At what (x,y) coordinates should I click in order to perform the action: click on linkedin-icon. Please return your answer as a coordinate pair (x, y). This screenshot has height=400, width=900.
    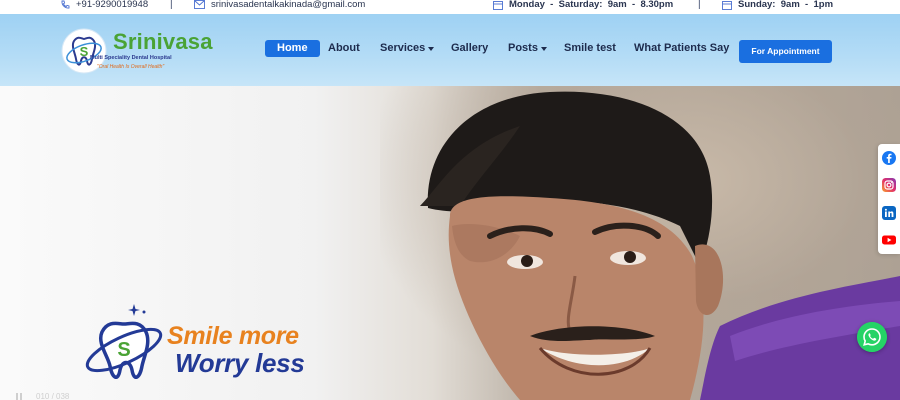
    Looking at the image, I should click on (889, 213).